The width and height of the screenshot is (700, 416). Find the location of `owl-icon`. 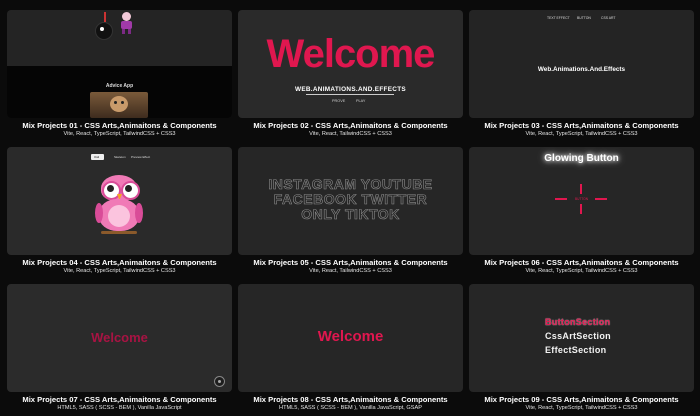

owl-icon is located at coordinates (119, 206).